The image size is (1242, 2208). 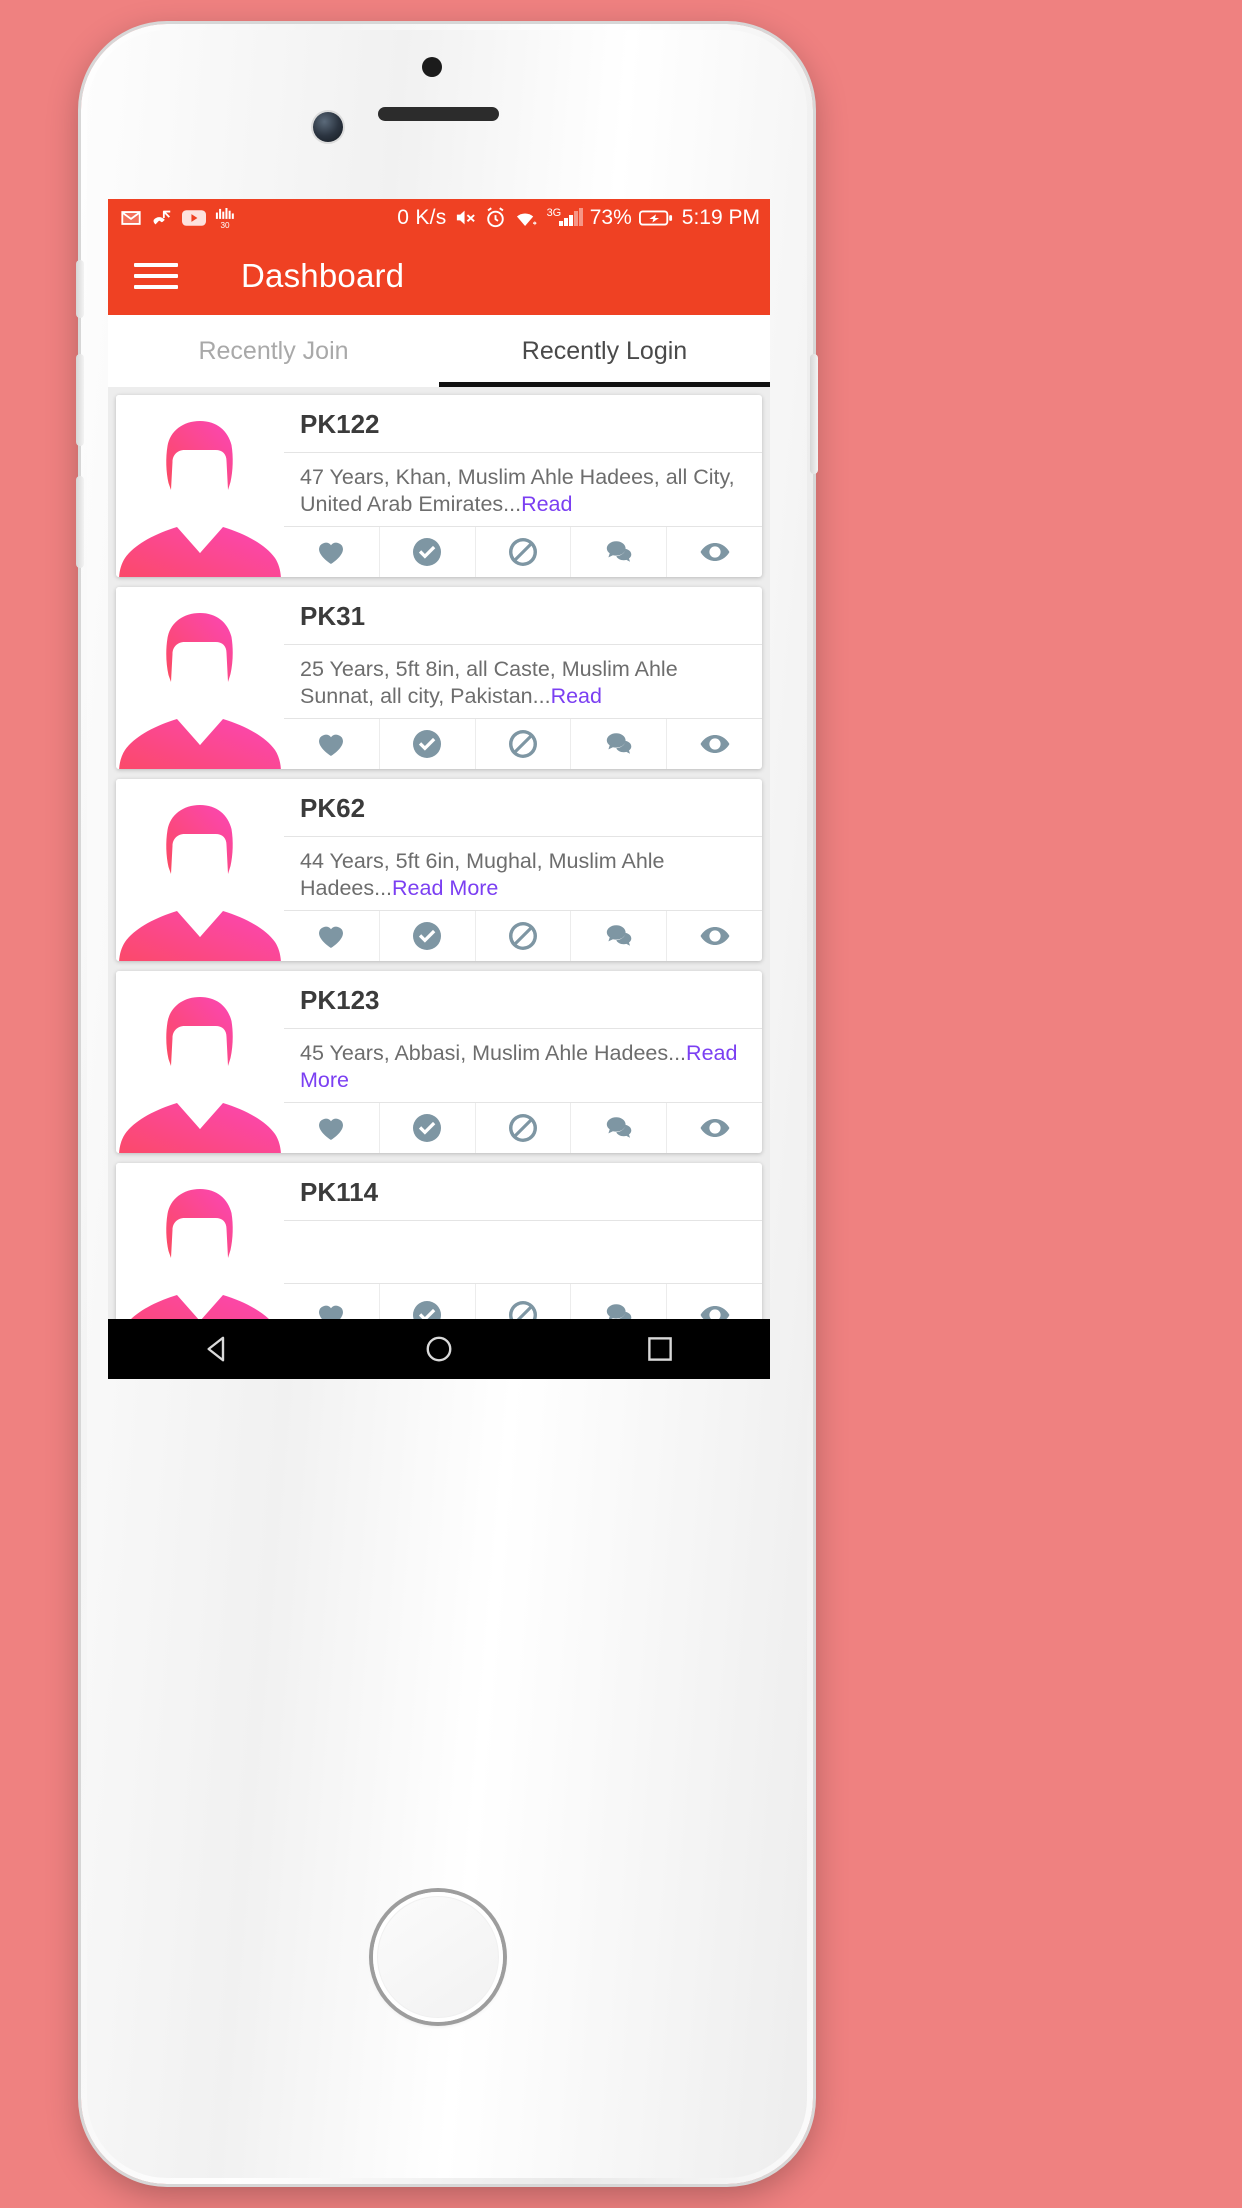 What do you see at coordinates (156, 275) in the screenshot?
I see `hamburger-menu-icon` at bounding box center [156, 275].